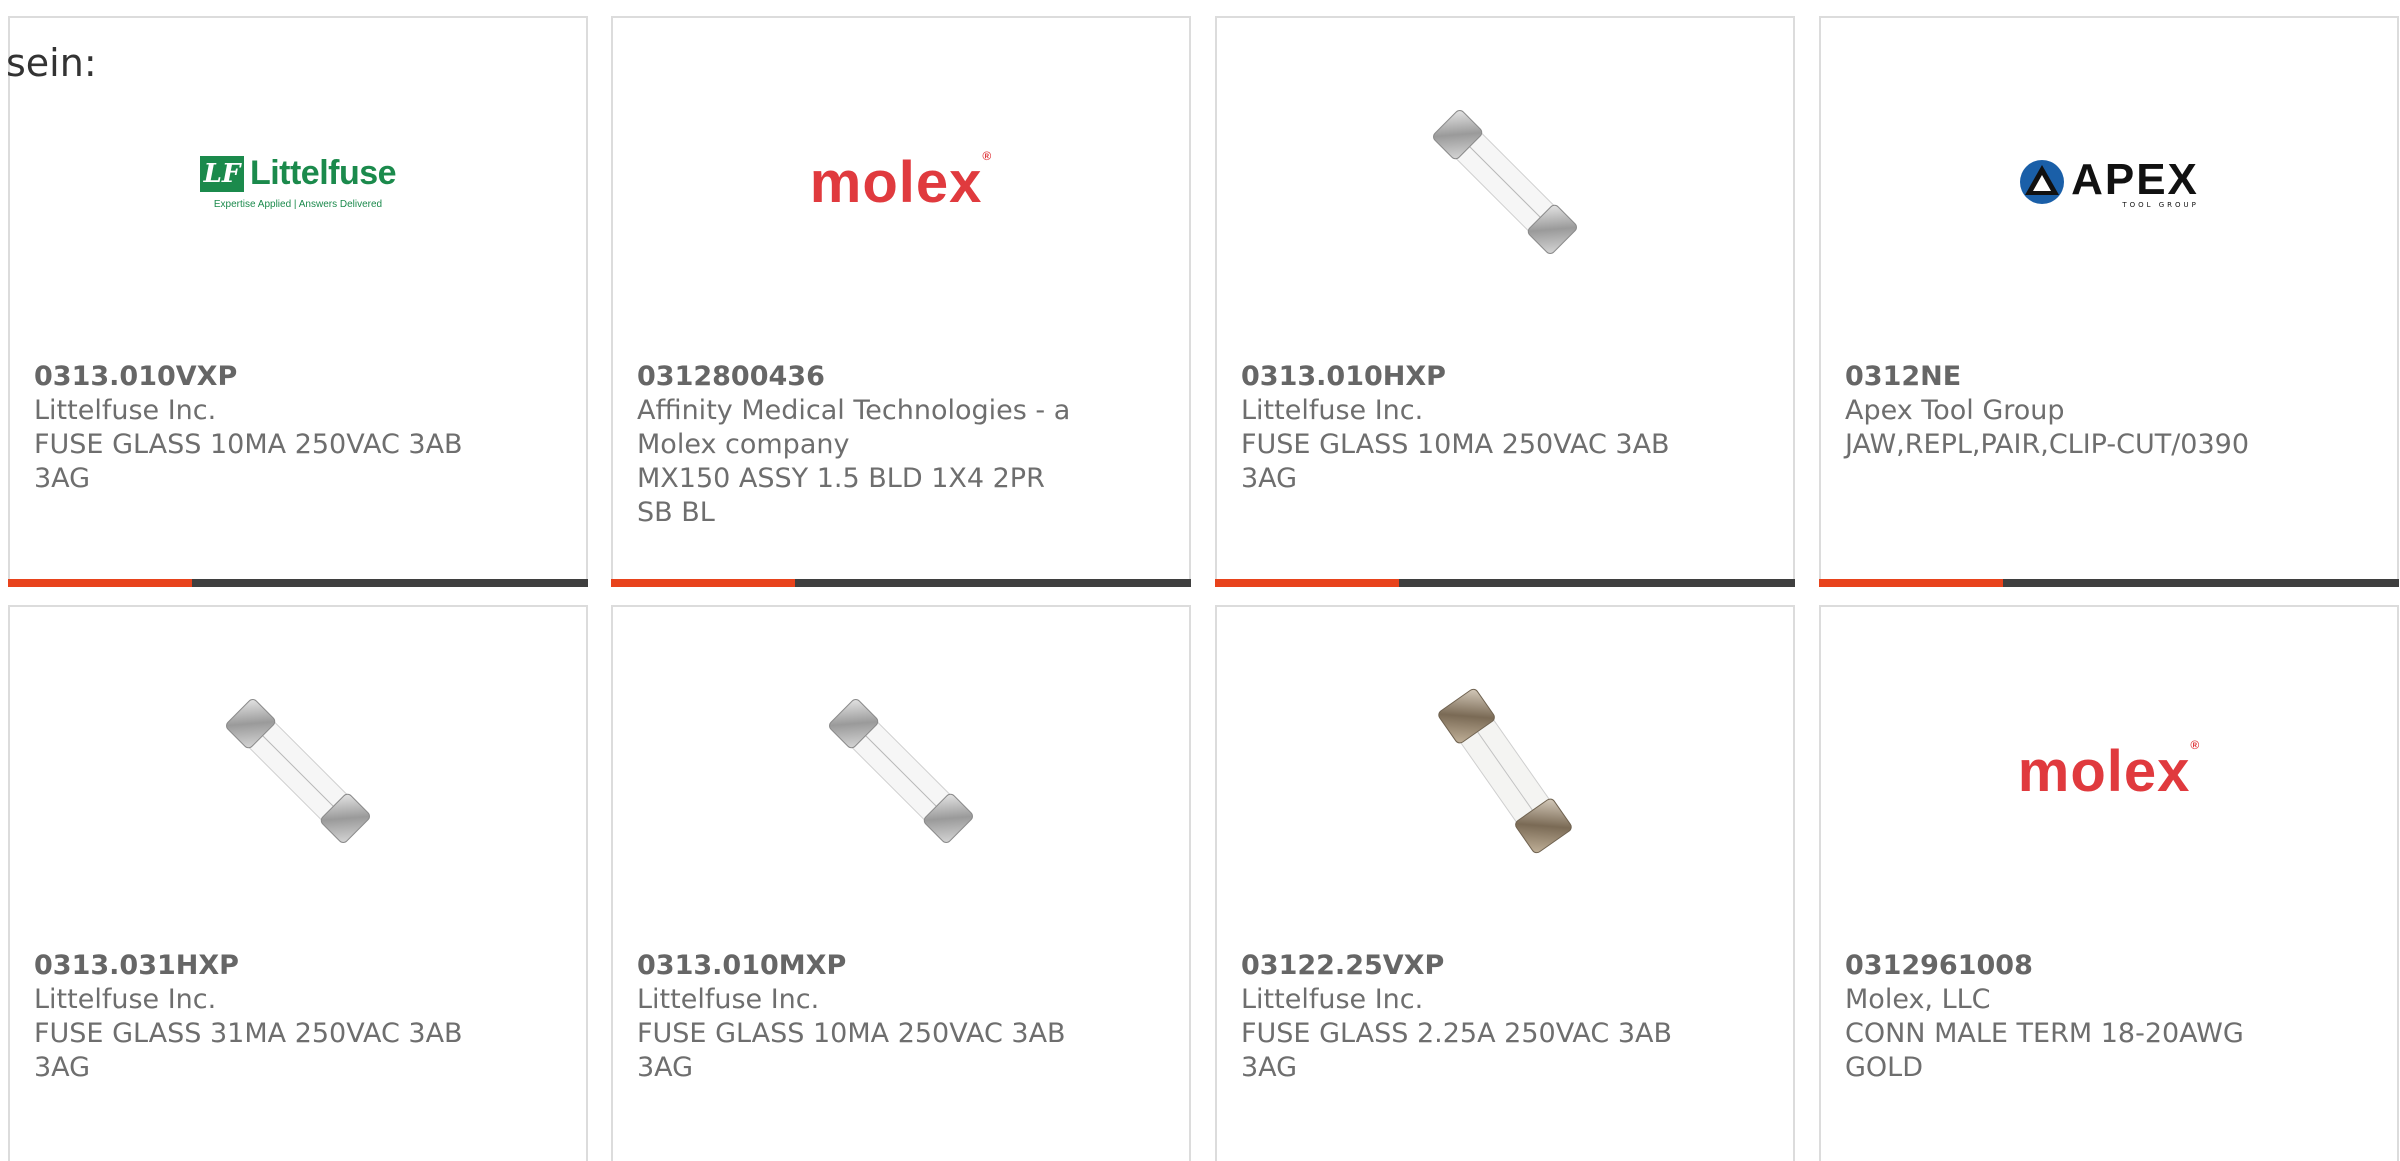  What do you see at coordinates (298, 204) in the screenshot?
I see `littelfuse-tagline: Expertise Applied | Answers Delivered` at bounding box center [298, 204].